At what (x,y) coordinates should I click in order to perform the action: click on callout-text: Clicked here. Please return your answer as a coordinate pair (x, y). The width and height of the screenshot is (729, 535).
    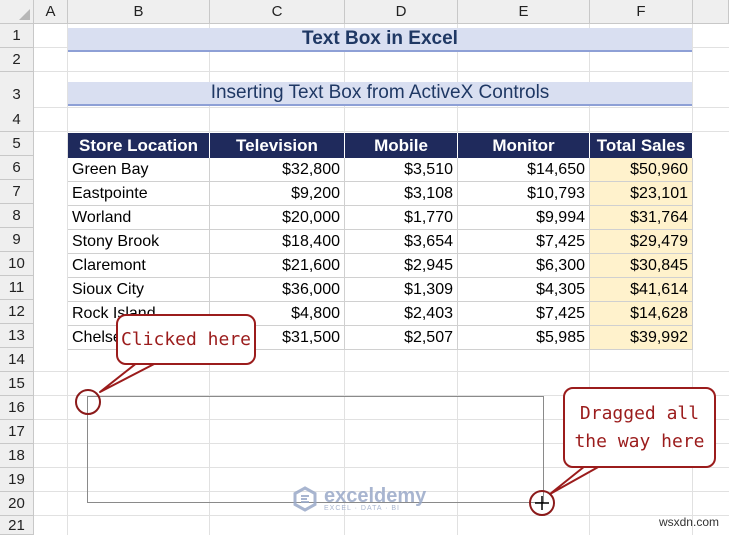
    Looking at the image, I should click on (186, 339).